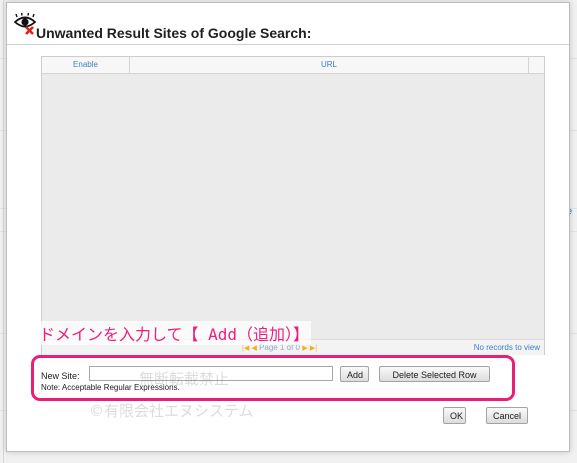 The height and width of the screenshot is (463, 577). Describe the element at coordinates (174, 33) in the screenshot. I see `dialog-title: Unwanted Result Sites of Google Search:` at that location.